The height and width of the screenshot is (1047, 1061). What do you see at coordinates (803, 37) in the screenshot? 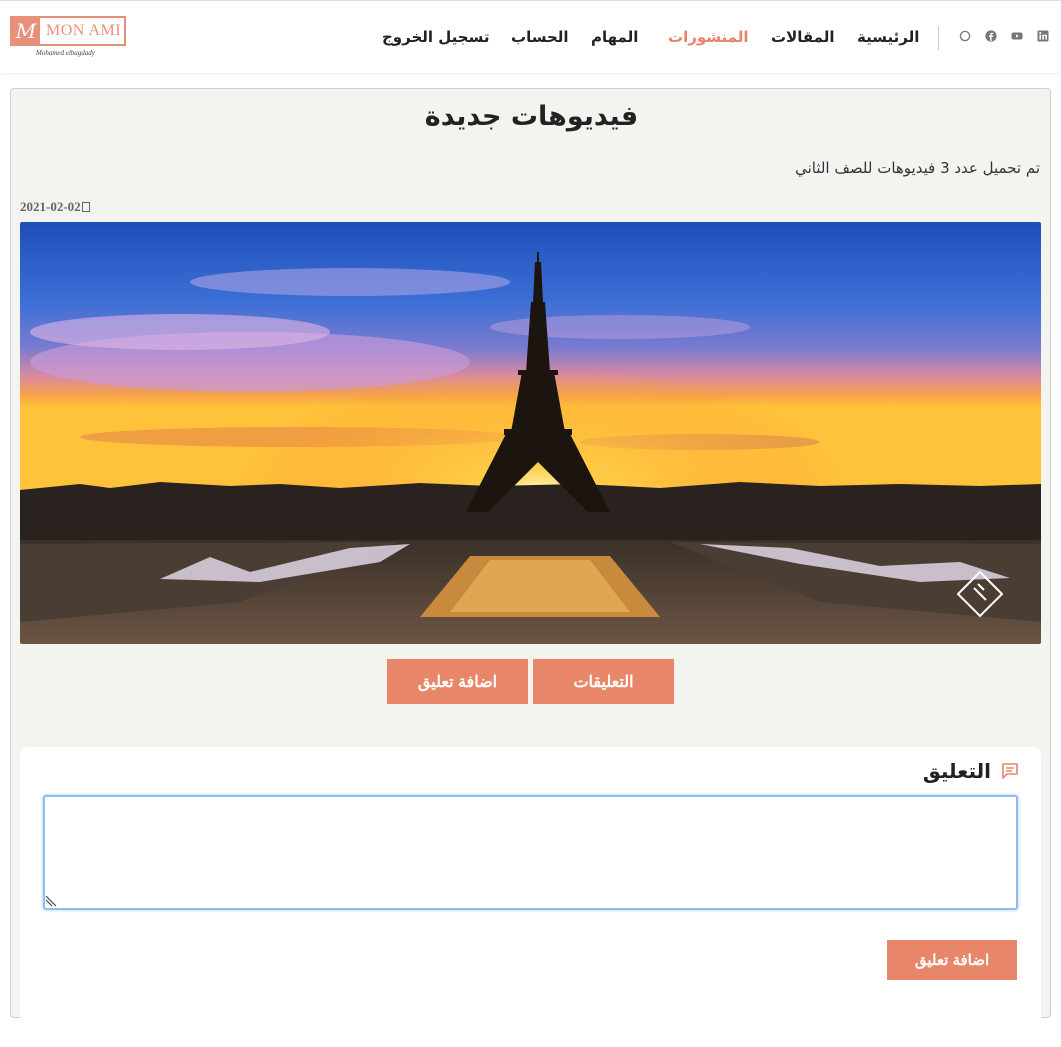
I see `nav-item-articles: المقالات` at bounding box center [803, 37].